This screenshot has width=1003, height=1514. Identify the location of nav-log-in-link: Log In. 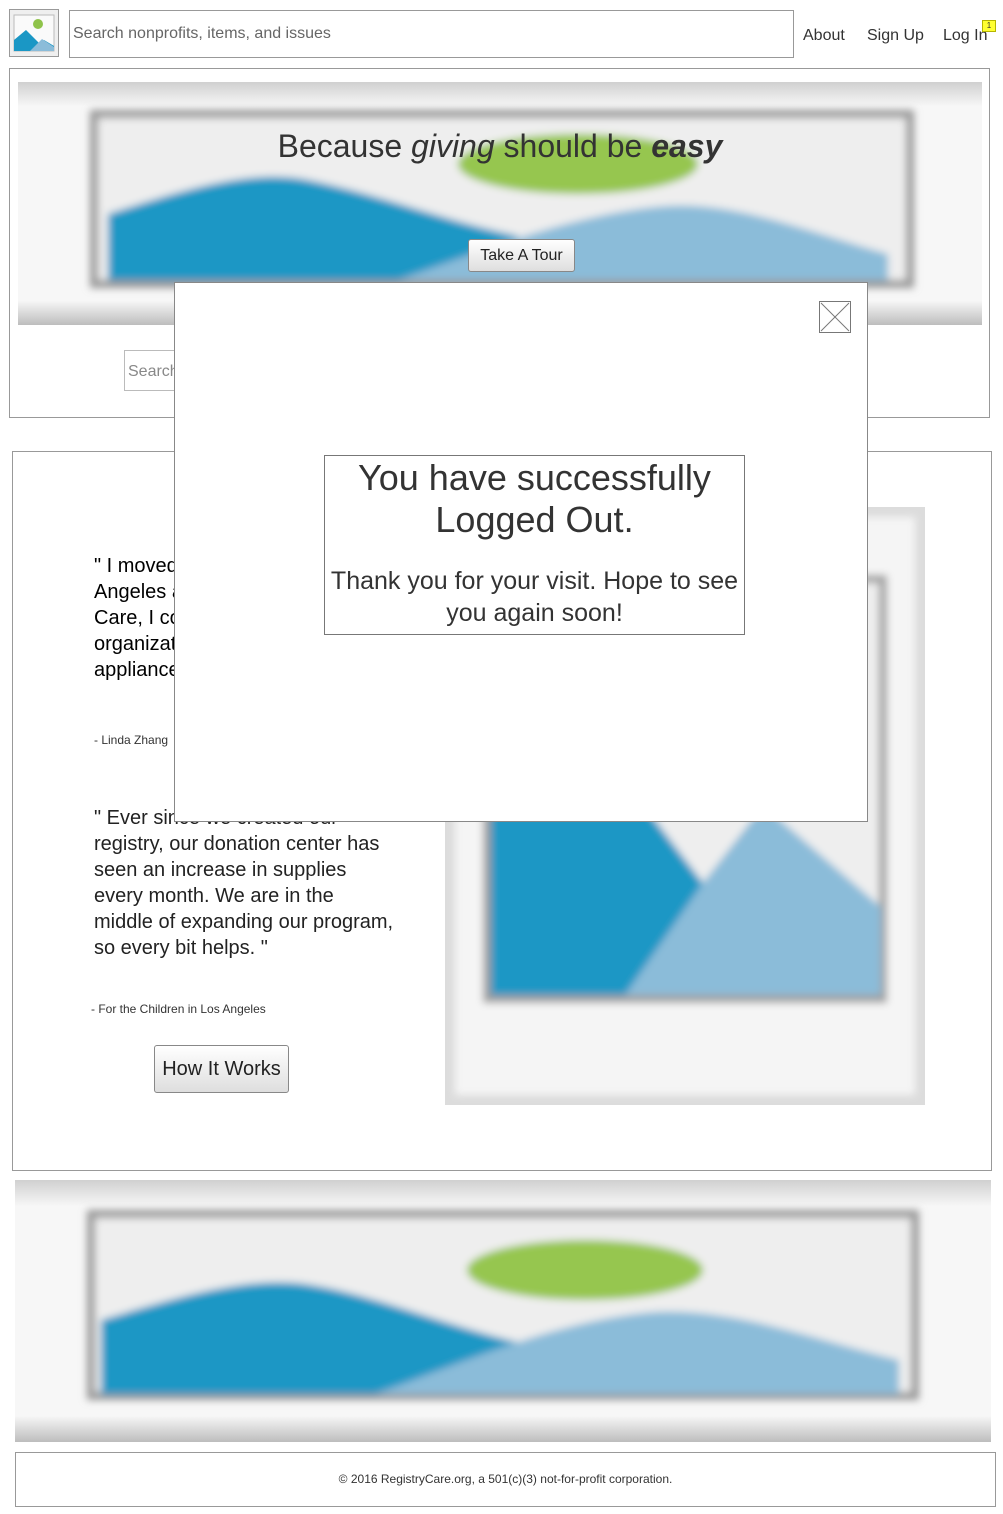
(965, 36).